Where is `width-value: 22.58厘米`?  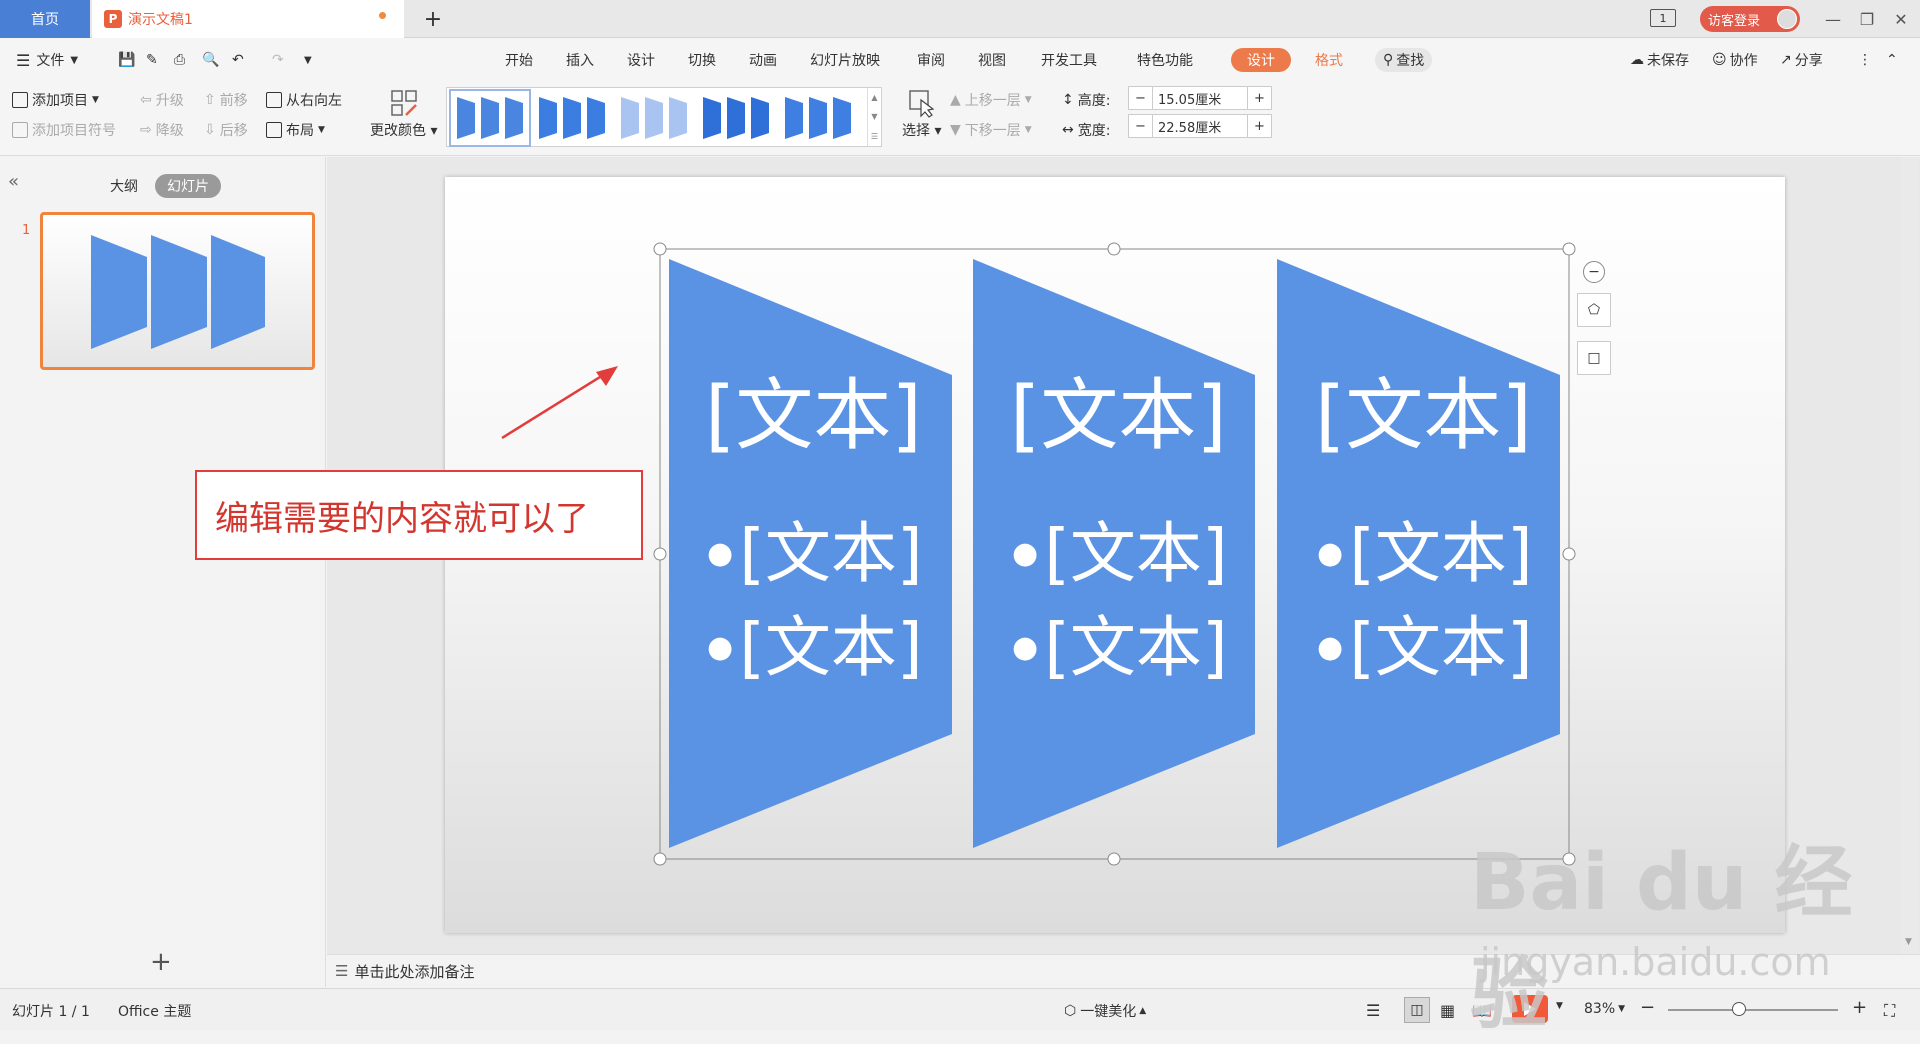 width-value: 22.58厘米 is located at coordinates (1200, 126).